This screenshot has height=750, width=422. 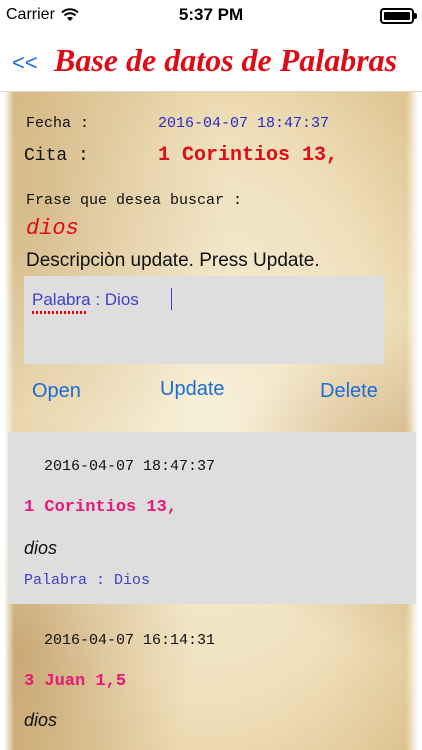 I want to click on entry-cita: 3 Juan 1,5, so click(x=75, y=681).